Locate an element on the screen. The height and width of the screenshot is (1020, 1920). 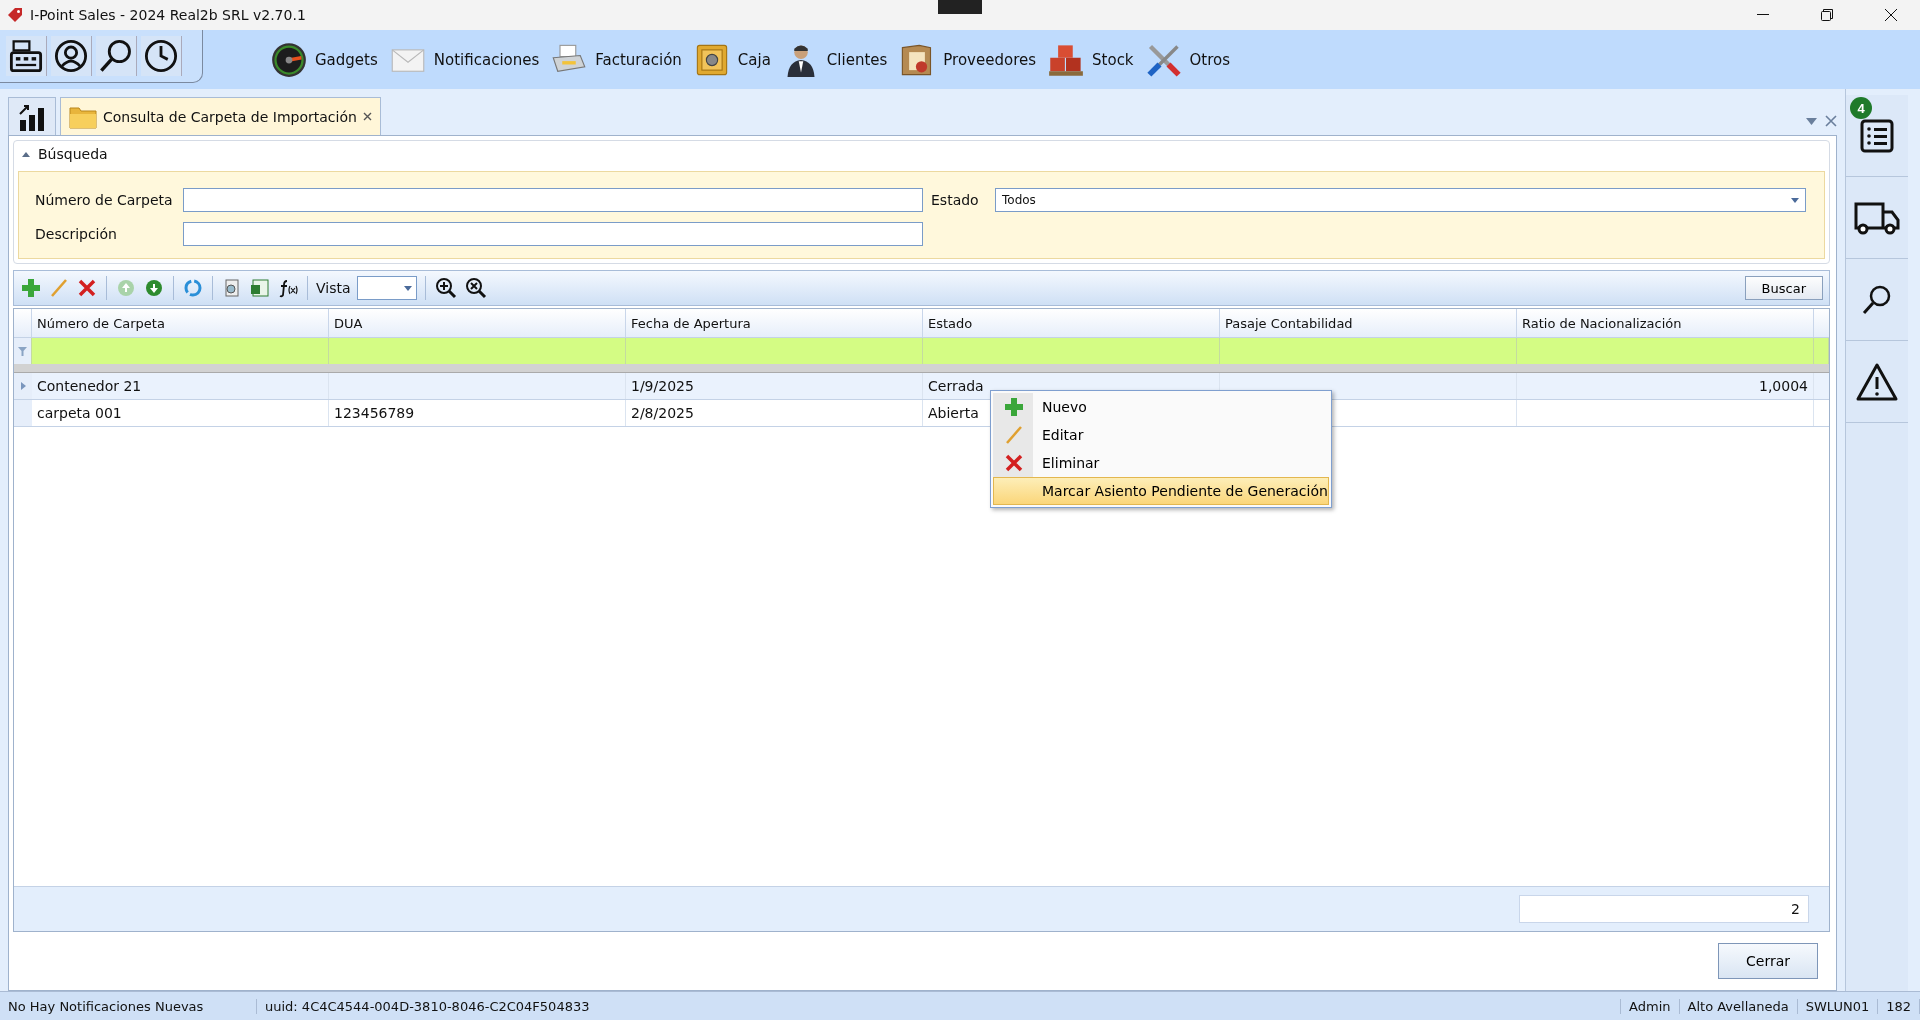
formula-button is located at coordinates (288, 288).